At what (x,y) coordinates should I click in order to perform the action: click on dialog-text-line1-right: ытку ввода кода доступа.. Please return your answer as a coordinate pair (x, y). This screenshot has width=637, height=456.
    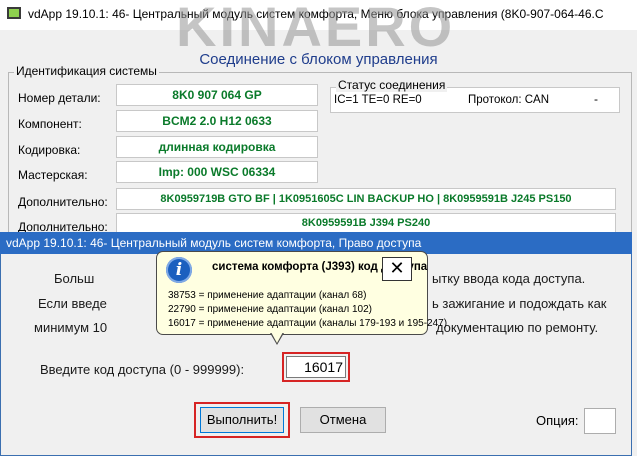
    Looking at the image, I should click on (509, 278).